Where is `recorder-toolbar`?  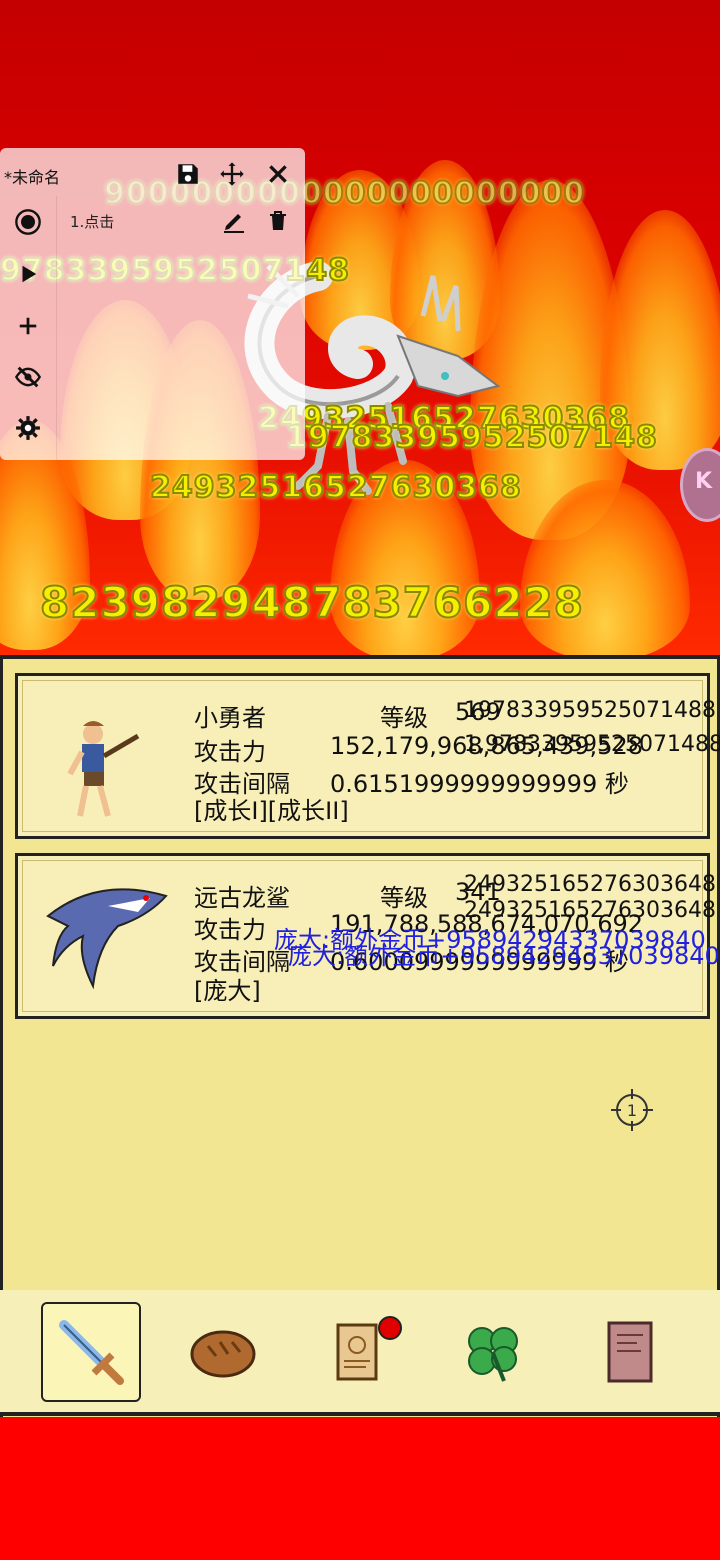 recorder-toolbar is located at coordinates (28, 328).